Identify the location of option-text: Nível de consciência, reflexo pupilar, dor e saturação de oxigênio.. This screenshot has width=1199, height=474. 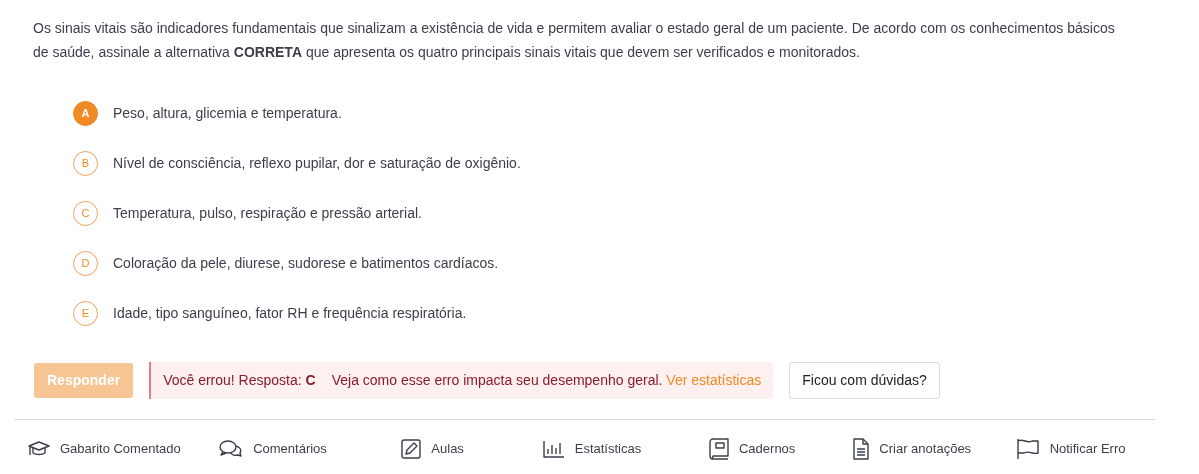
(317, 163).